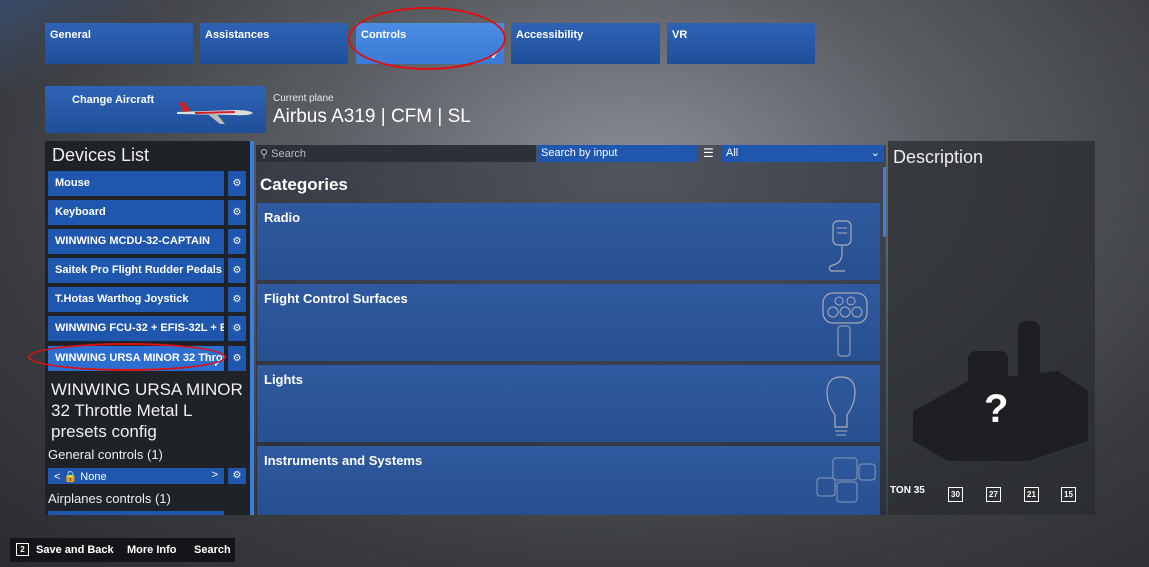 The width and height of the screenshot is (1149, 567). Describe the element at coordinates (741, 43) in the screenshot. I see `tab-vr: VR` at that location.